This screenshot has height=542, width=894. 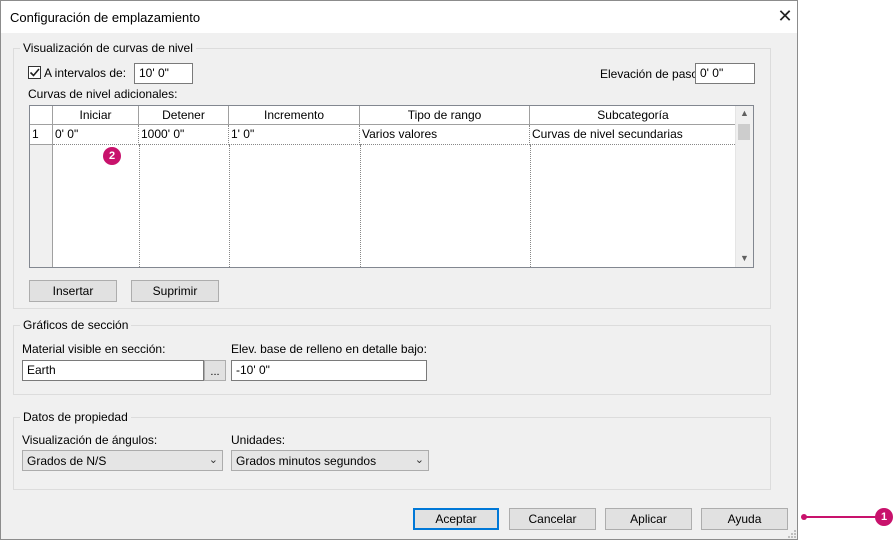 What do you see at coordinates (108, 48) in the screenshot?
I see `contour-group-title: Visualización de curvas de nivel` at bounding box center [108, 48].